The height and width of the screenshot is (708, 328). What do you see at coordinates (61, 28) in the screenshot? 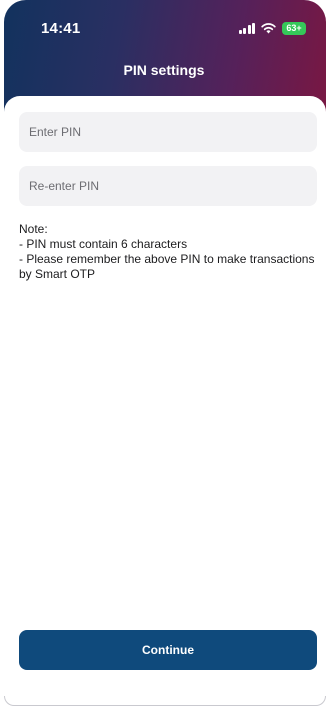
I see `status-time: 14:41` at bounding box center [61, 28].